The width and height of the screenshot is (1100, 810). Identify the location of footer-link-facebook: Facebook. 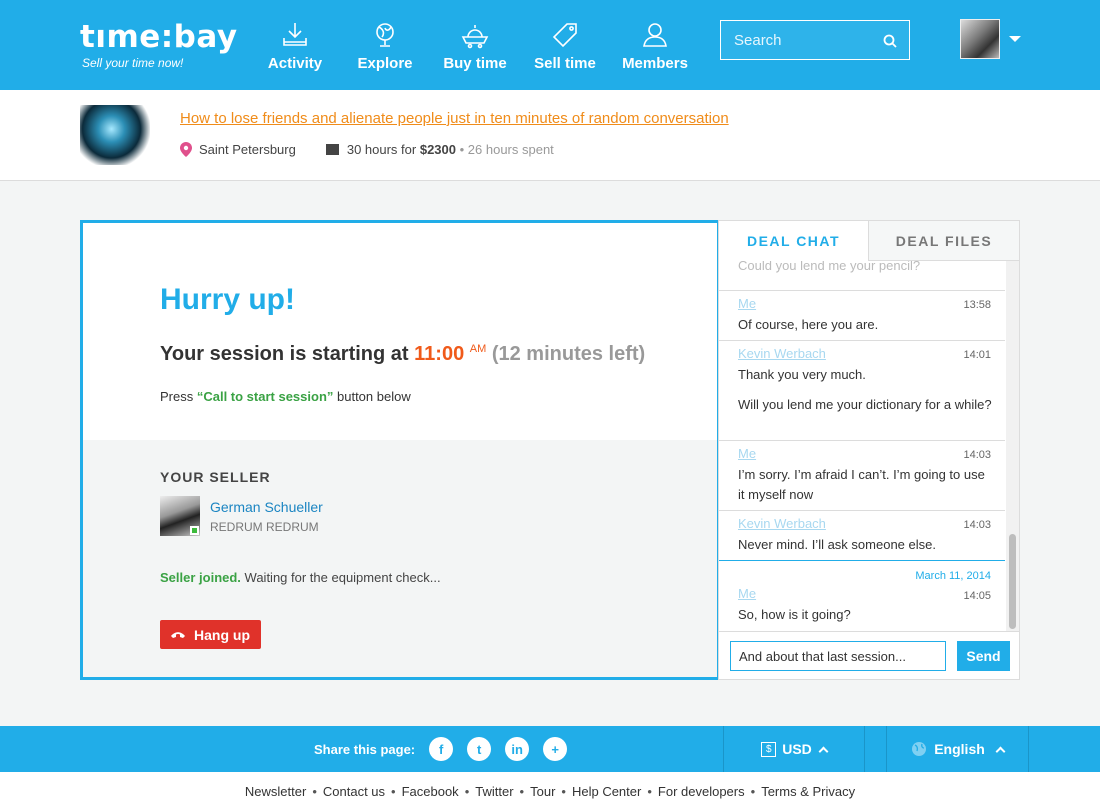
(430, 791).